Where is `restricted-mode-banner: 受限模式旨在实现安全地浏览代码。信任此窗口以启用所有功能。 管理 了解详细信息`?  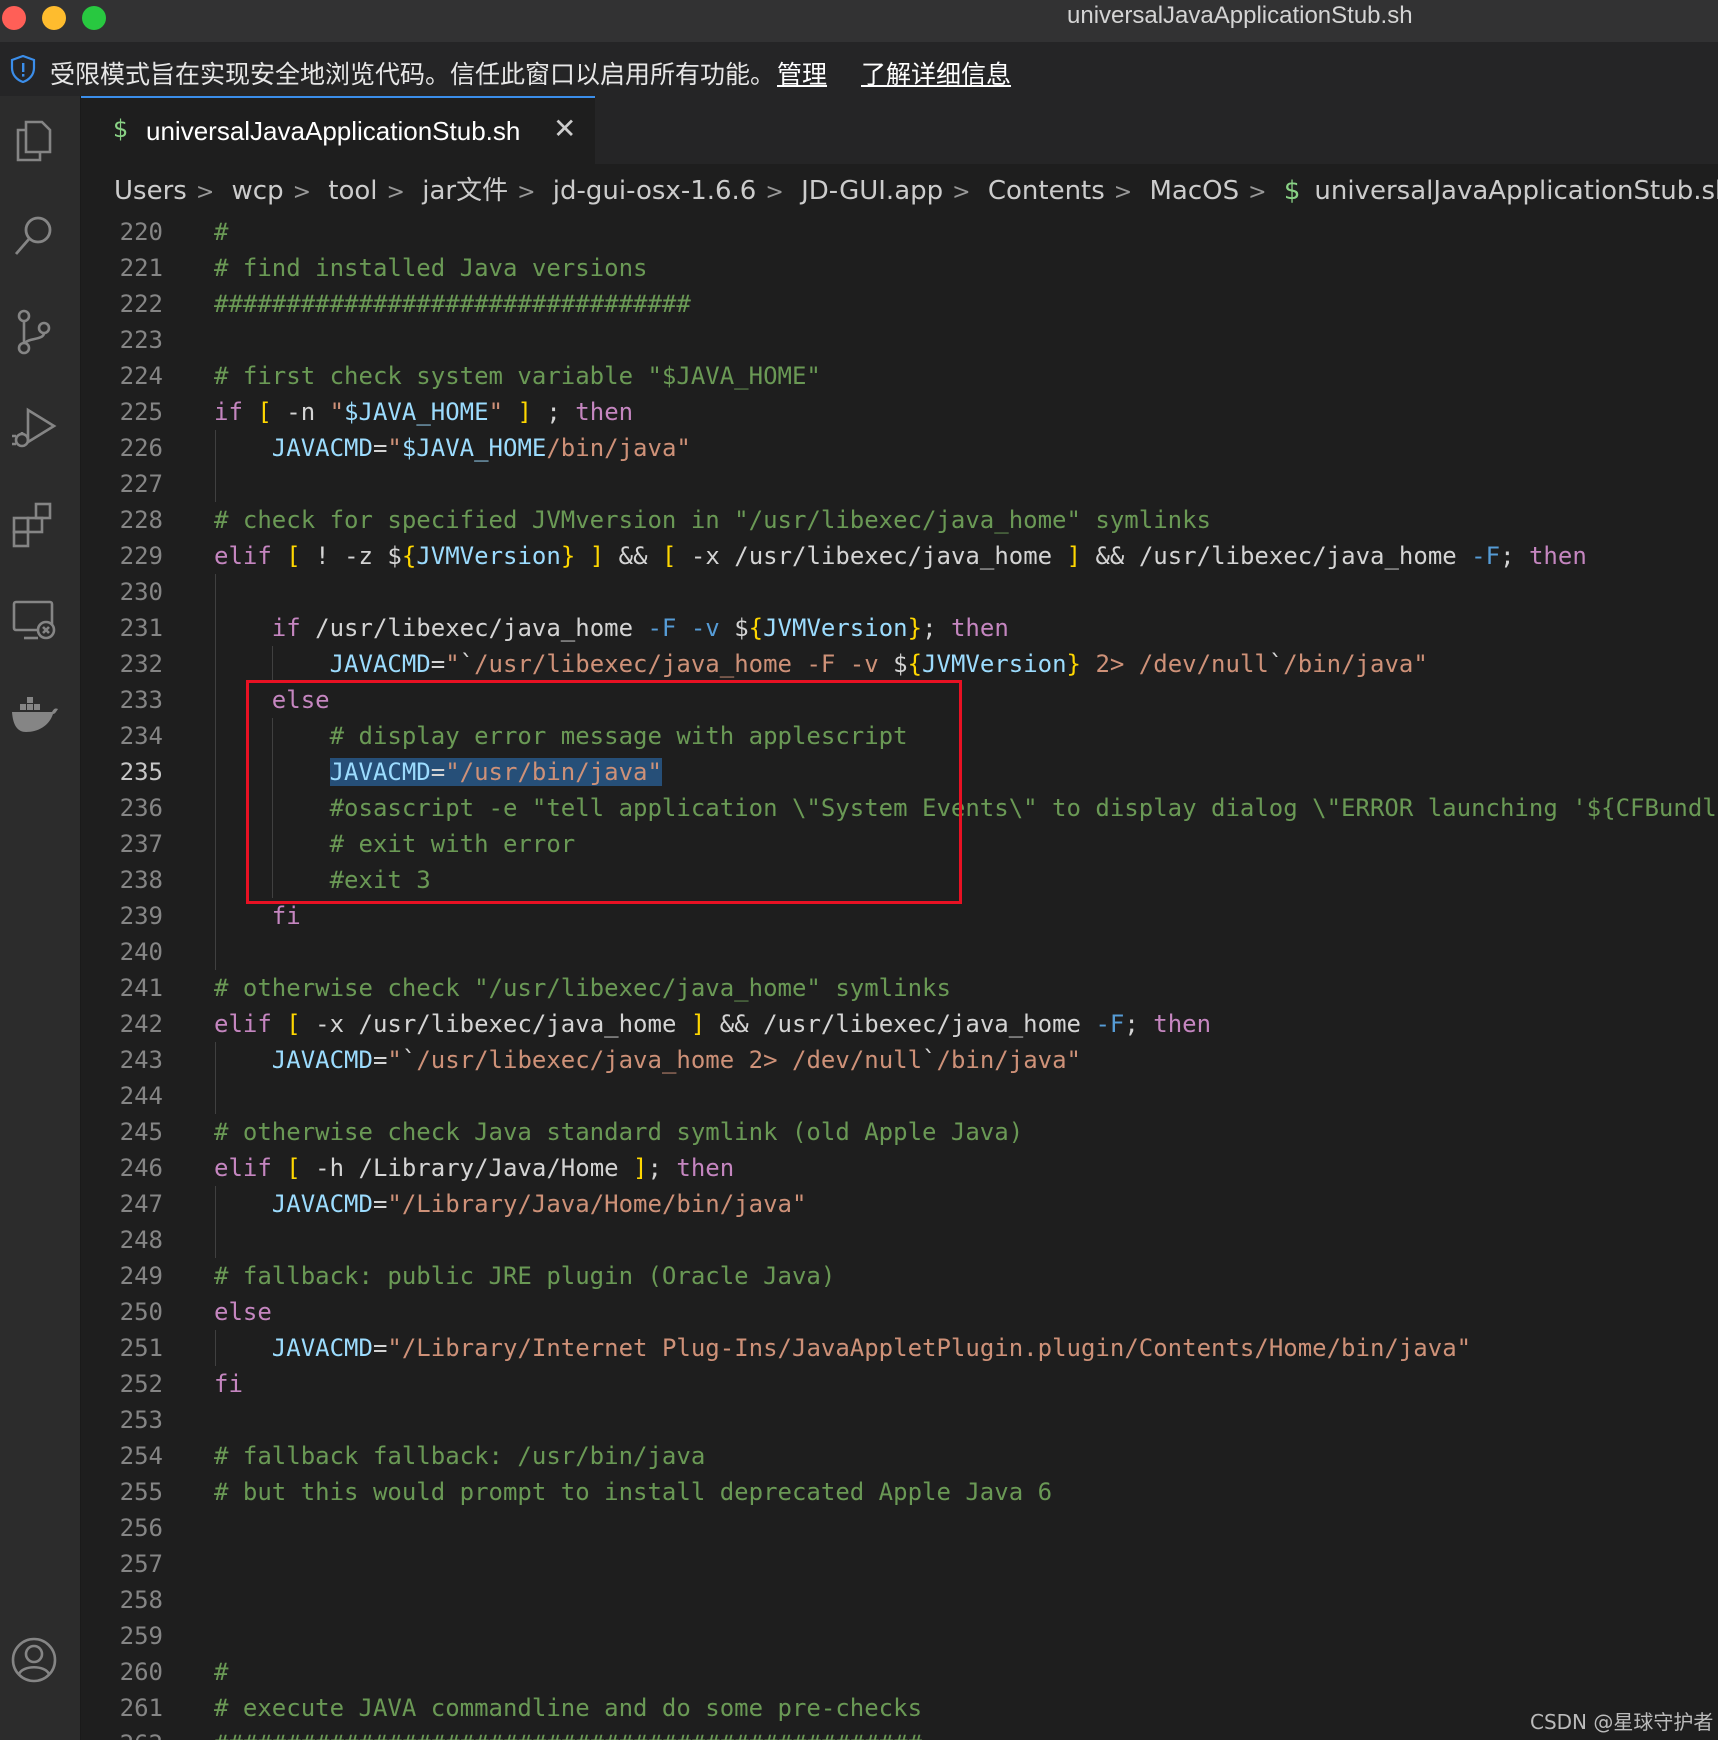
restricted-mode-banner: 受限模式旨在实现安全地浏览代码。信任此窗口以启用所有功能。 管理 了解详细信息 is located at coordinates (859, 69).